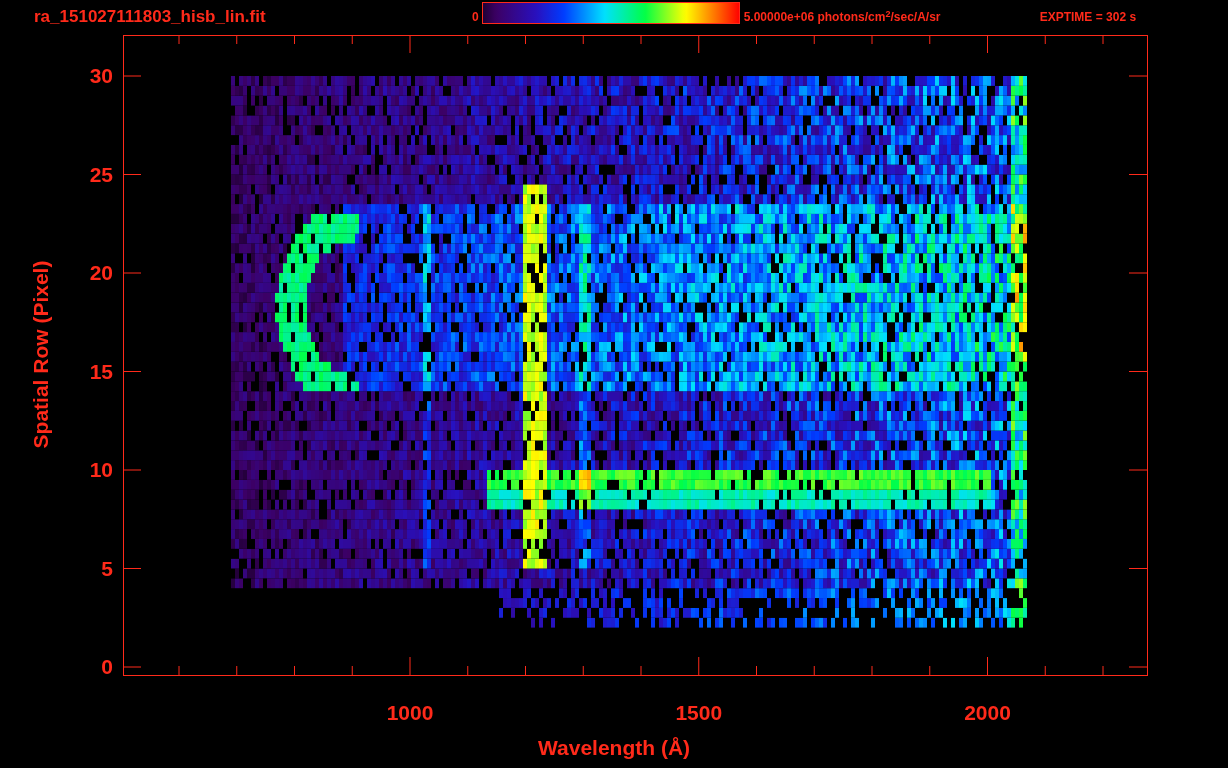 The width and height of the screenshot is (1228, 768). I want to click on y-axis-label: Spatial Row (Pixel), so click(40, 355).